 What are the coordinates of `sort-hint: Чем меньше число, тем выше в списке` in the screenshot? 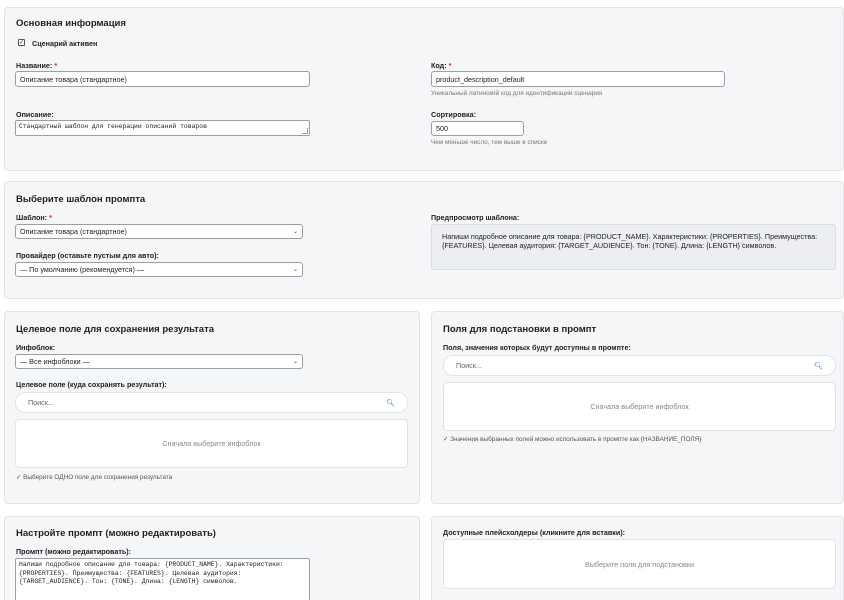 It's located at (489, 142).